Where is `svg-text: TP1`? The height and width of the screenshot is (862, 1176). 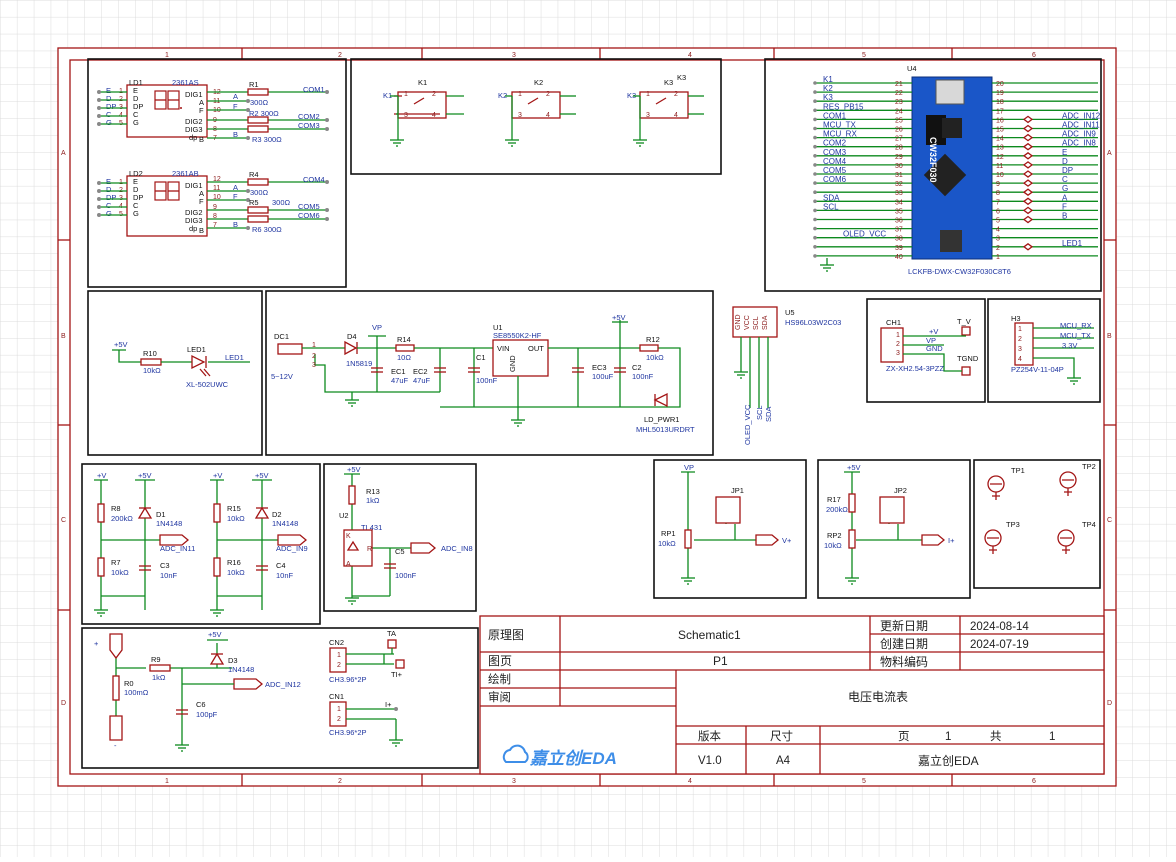 svg-text: TP1 is located at coordinates (1018, 470).